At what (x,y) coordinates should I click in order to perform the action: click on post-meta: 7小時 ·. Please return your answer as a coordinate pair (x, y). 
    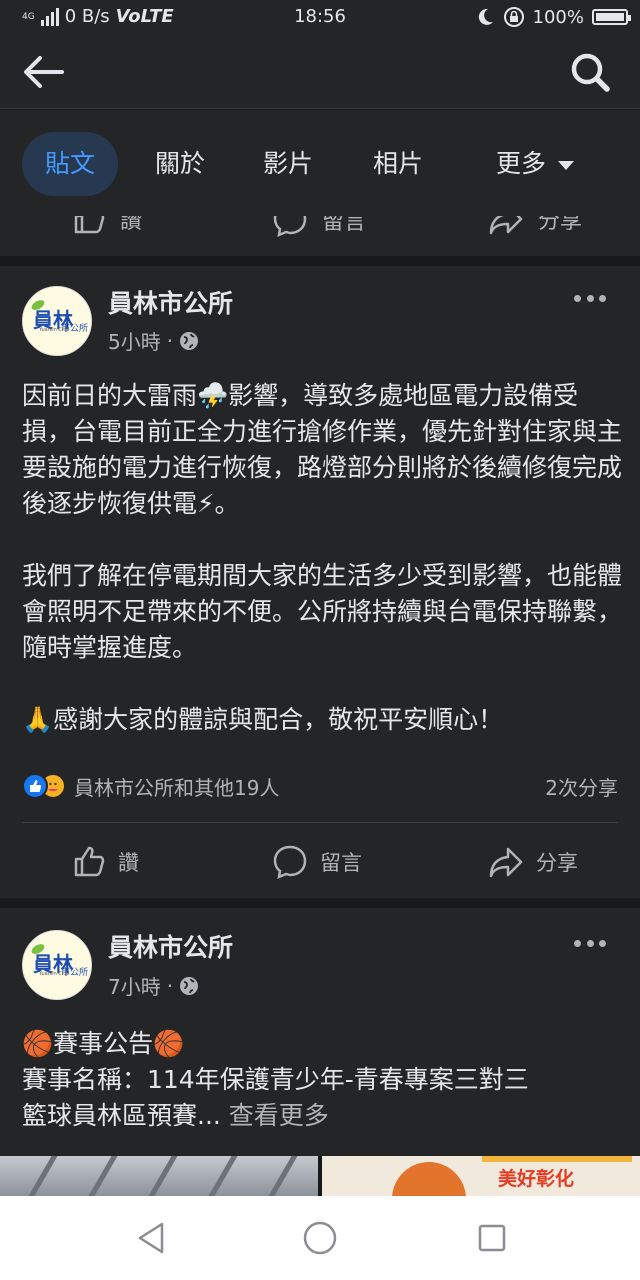
    Looking at the image, I should click on (153, 985).